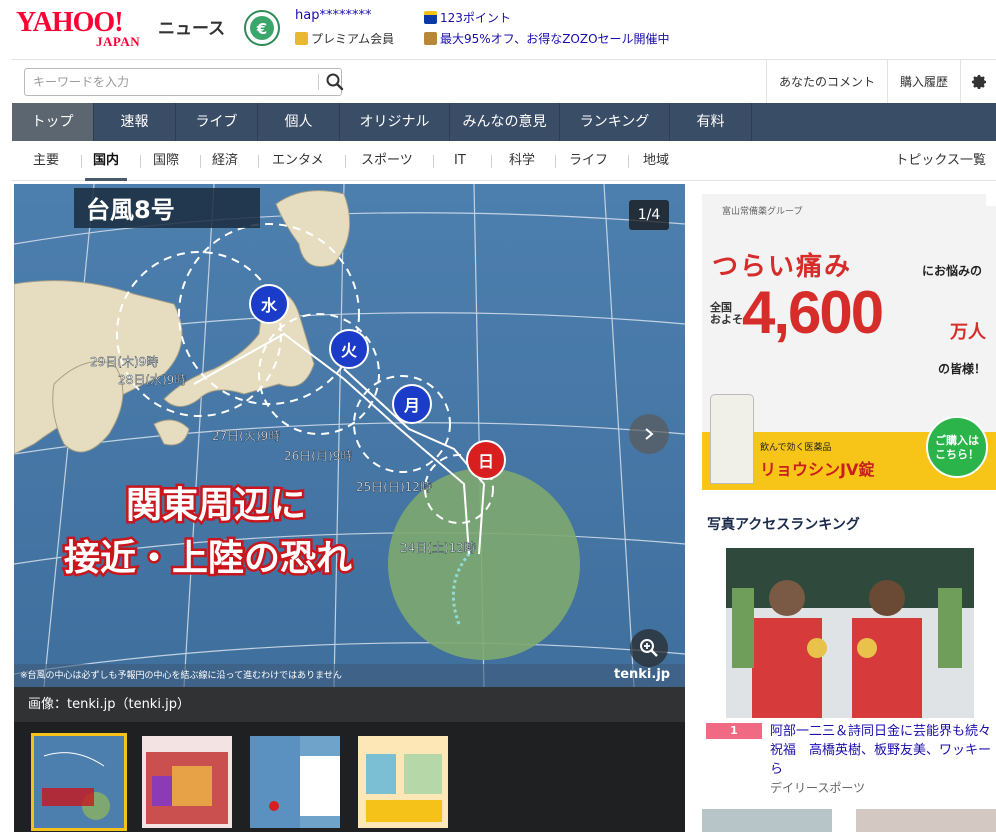  I want to click on cat-domestic: 国内, so click(106, 161).